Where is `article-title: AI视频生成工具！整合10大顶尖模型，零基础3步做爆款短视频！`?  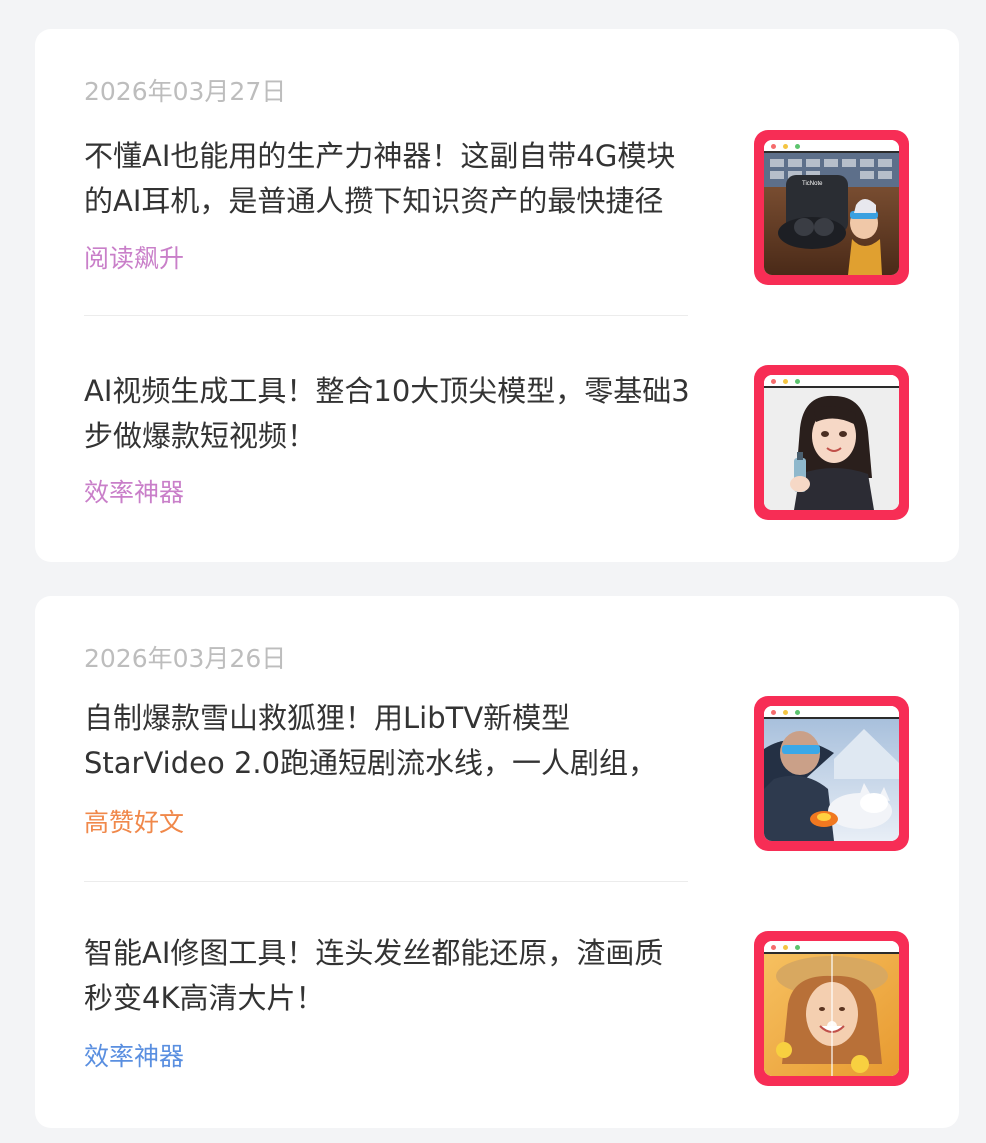
article-title: AI视频生成工具！整合10大顶尖模型，零基础3步做爆款短视频！ is located at coordinates (388, 414).